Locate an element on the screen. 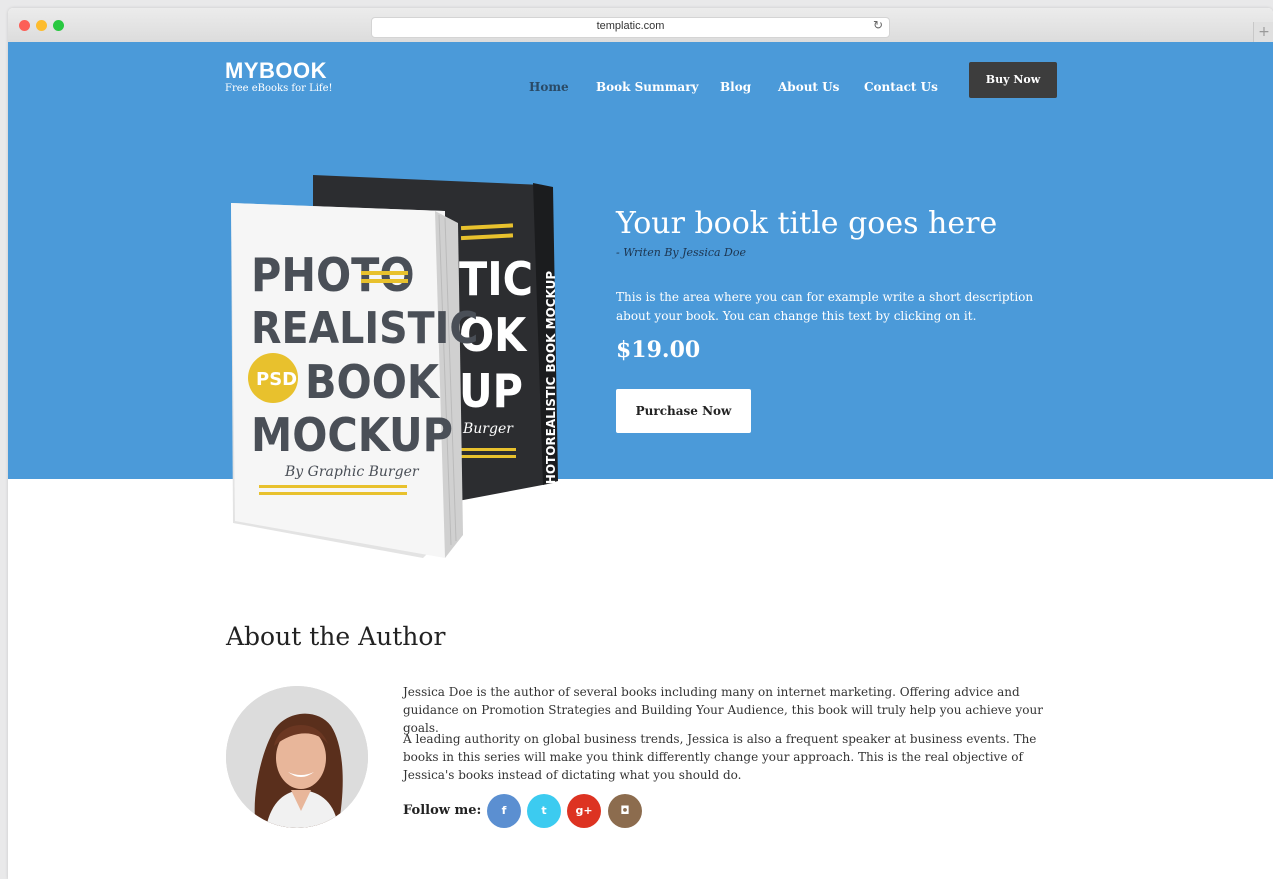 This screenshot has height=879, width=1273. nav-item-home: Home is located at coordinates (549, 87).